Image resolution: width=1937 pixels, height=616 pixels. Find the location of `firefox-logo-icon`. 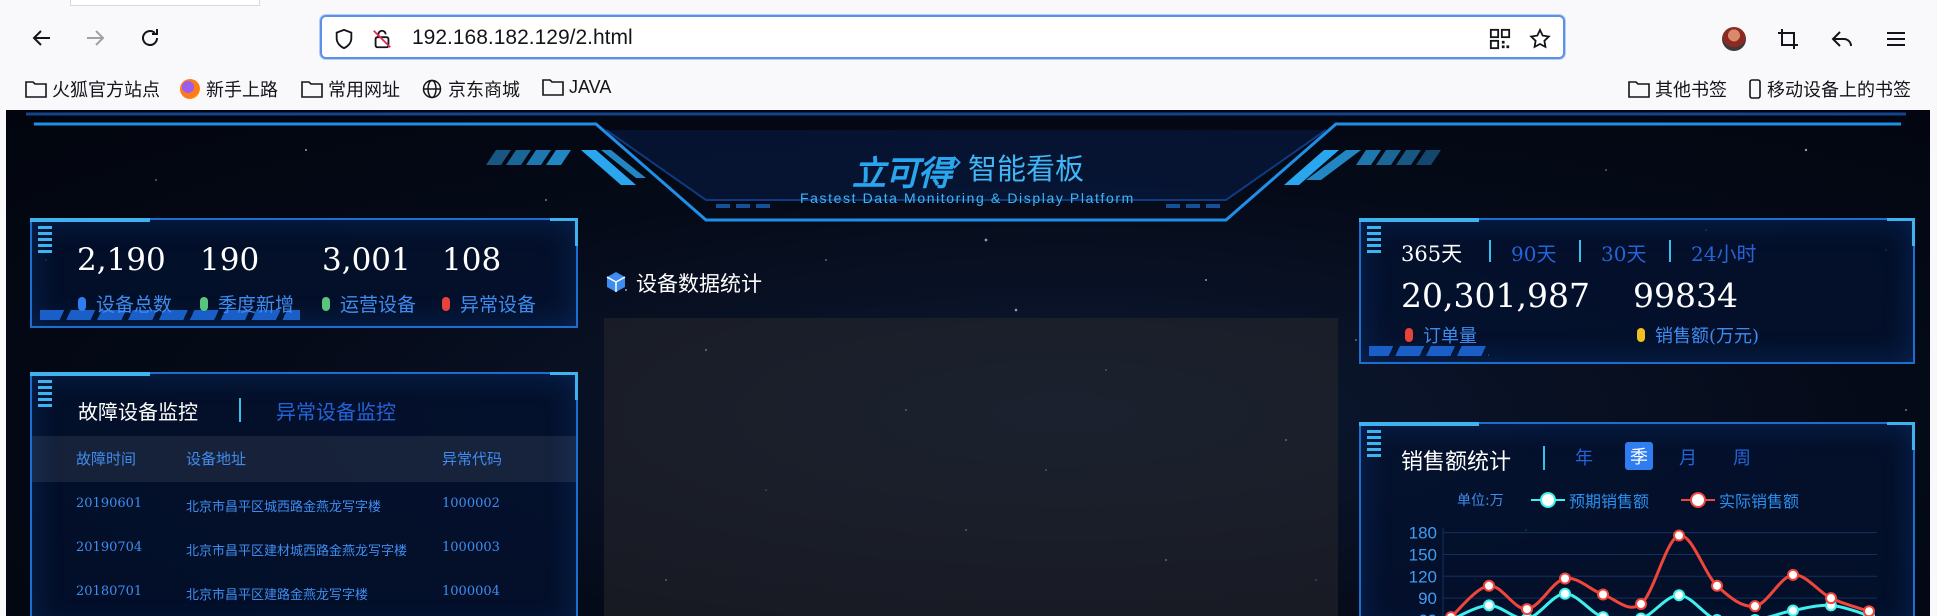

firefox-logo-icon is located at coordinates (190, 89).